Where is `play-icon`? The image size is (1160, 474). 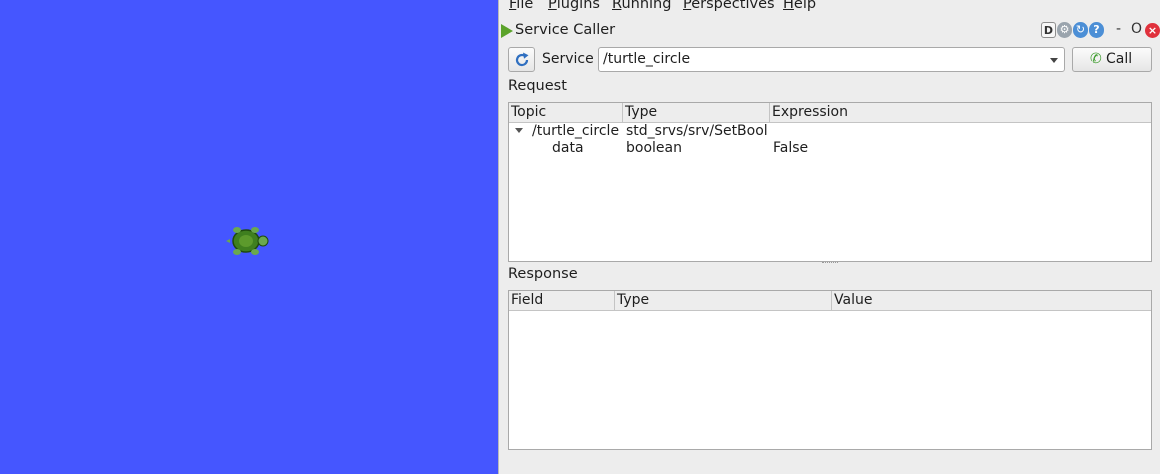 play-icon is located at coordinates (507, 31).